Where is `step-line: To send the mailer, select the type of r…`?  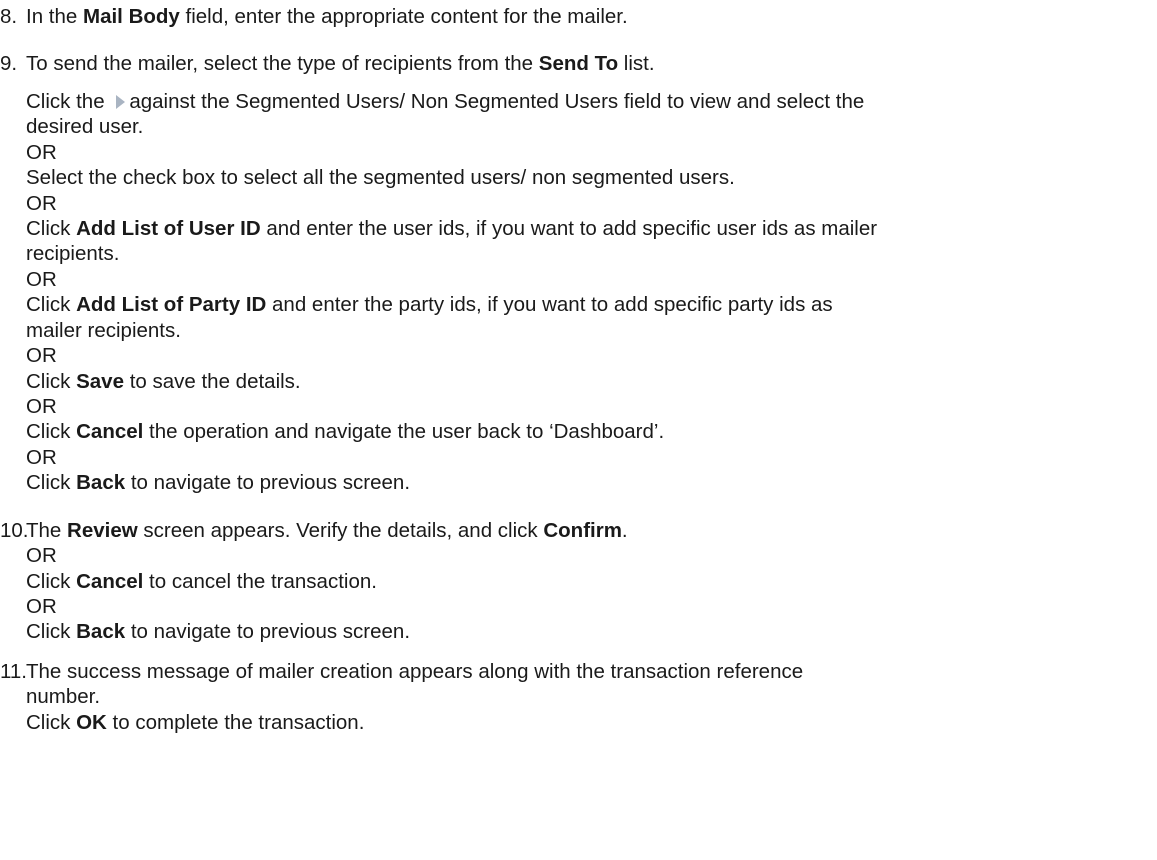 step-line: To send the mailer, select the type of r… is located at coordinates (340, 63).